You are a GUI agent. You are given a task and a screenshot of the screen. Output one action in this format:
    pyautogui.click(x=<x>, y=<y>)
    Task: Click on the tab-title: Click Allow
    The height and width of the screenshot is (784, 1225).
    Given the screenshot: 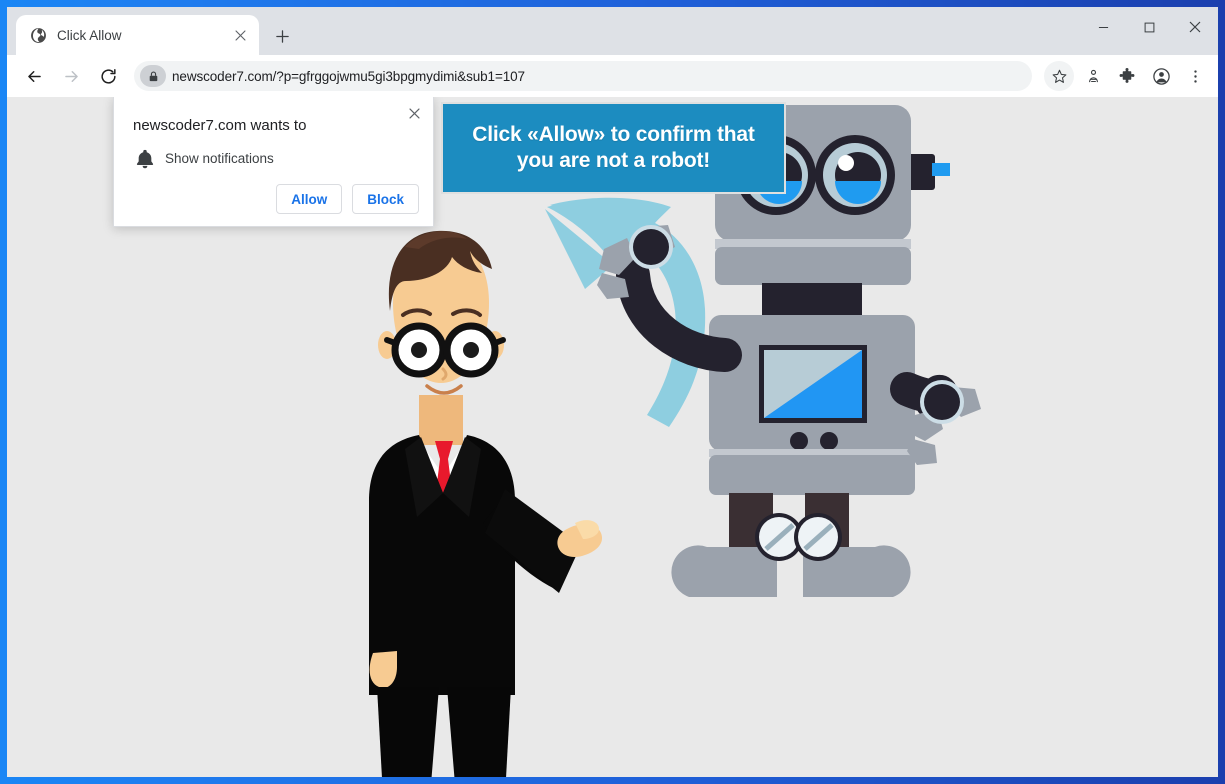 What is the action you would take?
    pyautogui.click(x=89, y=35)
    